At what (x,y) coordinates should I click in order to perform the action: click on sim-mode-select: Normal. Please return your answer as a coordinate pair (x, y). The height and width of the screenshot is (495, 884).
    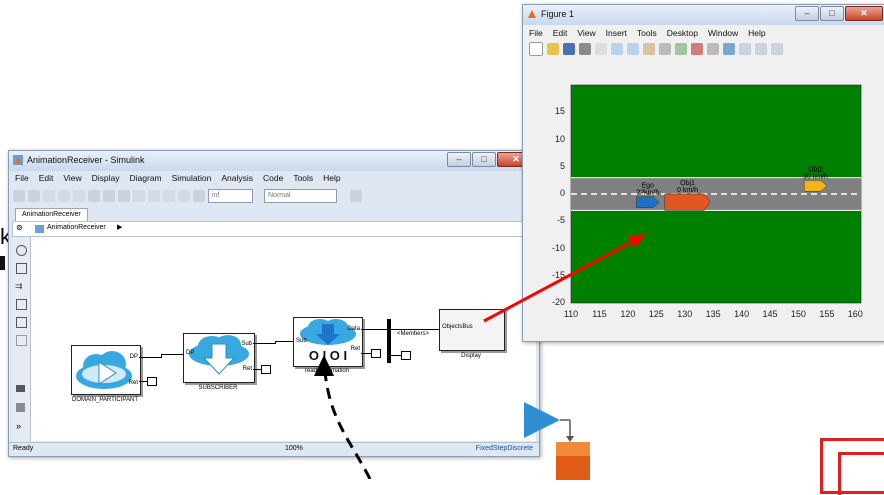
    Looking at the image, I should click on (300, 196).